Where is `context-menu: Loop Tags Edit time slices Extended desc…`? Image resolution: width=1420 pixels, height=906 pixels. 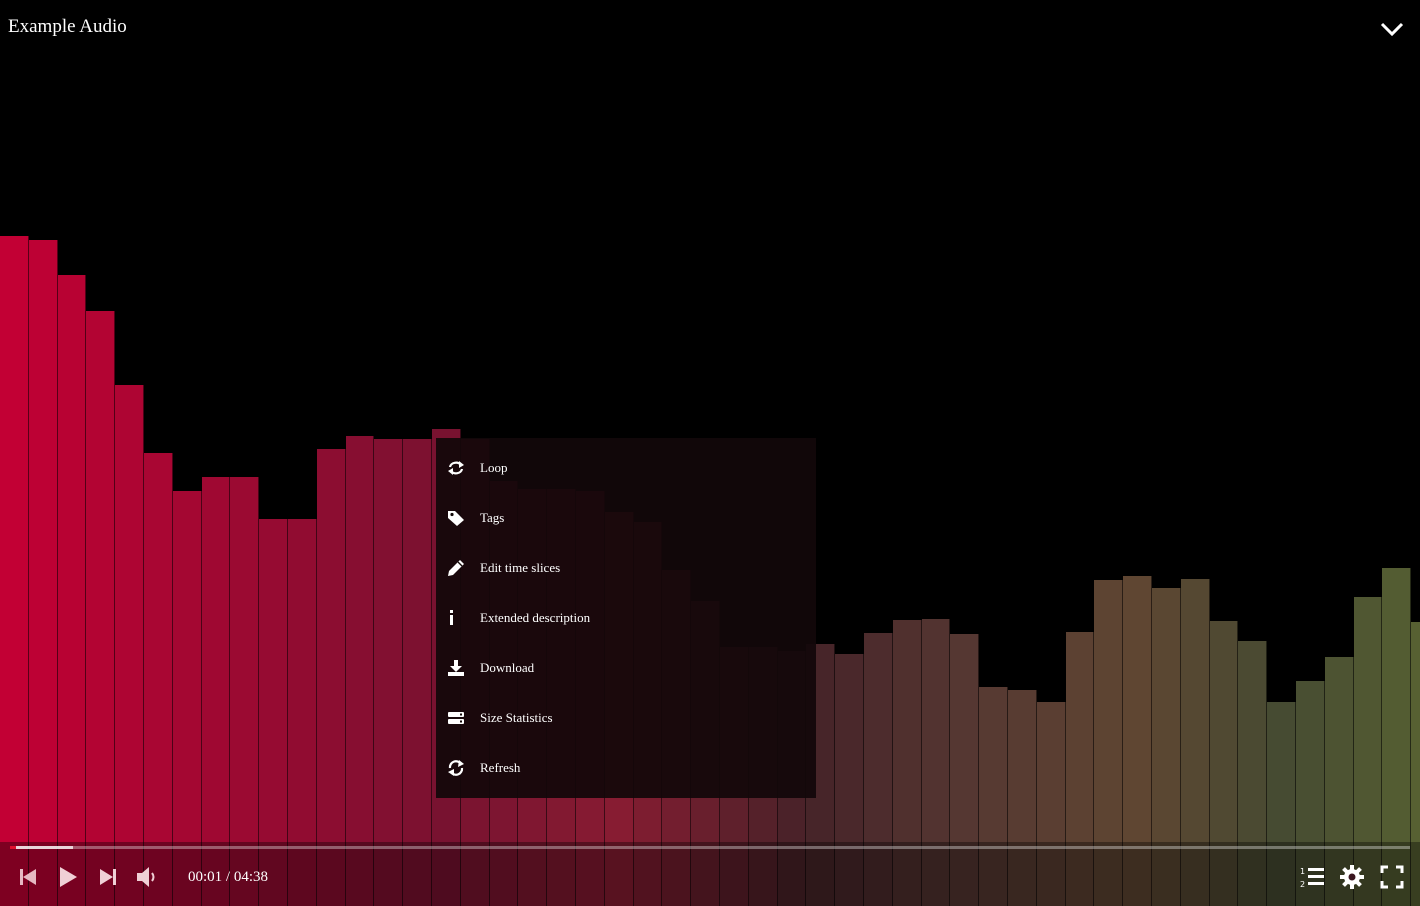
context-menu: Loop Tags Edit time slices Extended desc… is located at coordinates (626, 618).